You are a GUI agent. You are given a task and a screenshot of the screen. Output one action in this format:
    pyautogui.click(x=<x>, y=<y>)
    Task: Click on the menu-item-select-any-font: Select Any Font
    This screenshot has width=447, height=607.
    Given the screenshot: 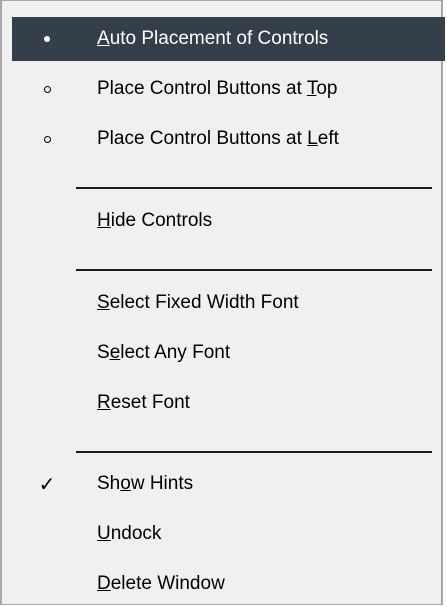 What is the action you would take?
    pyautogui.click(x=227, y=353)
    